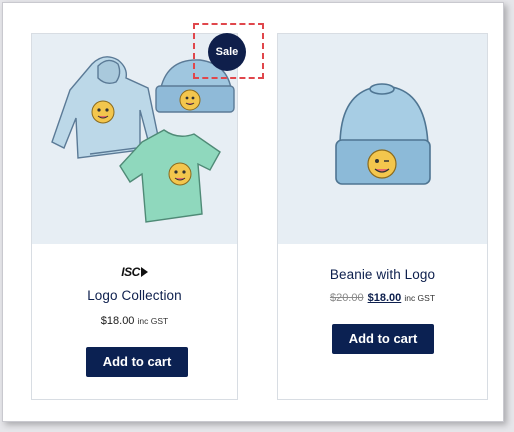 The image size is (514, 432). What do you see at coordinates (228, 51) in the screenshot?
I see `highlight-box` at bounding box center [228, 51].